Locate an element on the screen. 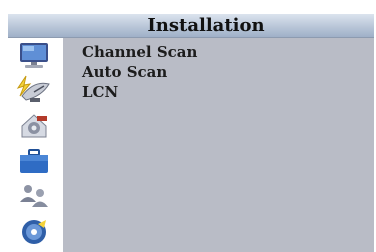 This screenshot has width=376, height=252. toolbox-icon is located at coordinates (34, 161).